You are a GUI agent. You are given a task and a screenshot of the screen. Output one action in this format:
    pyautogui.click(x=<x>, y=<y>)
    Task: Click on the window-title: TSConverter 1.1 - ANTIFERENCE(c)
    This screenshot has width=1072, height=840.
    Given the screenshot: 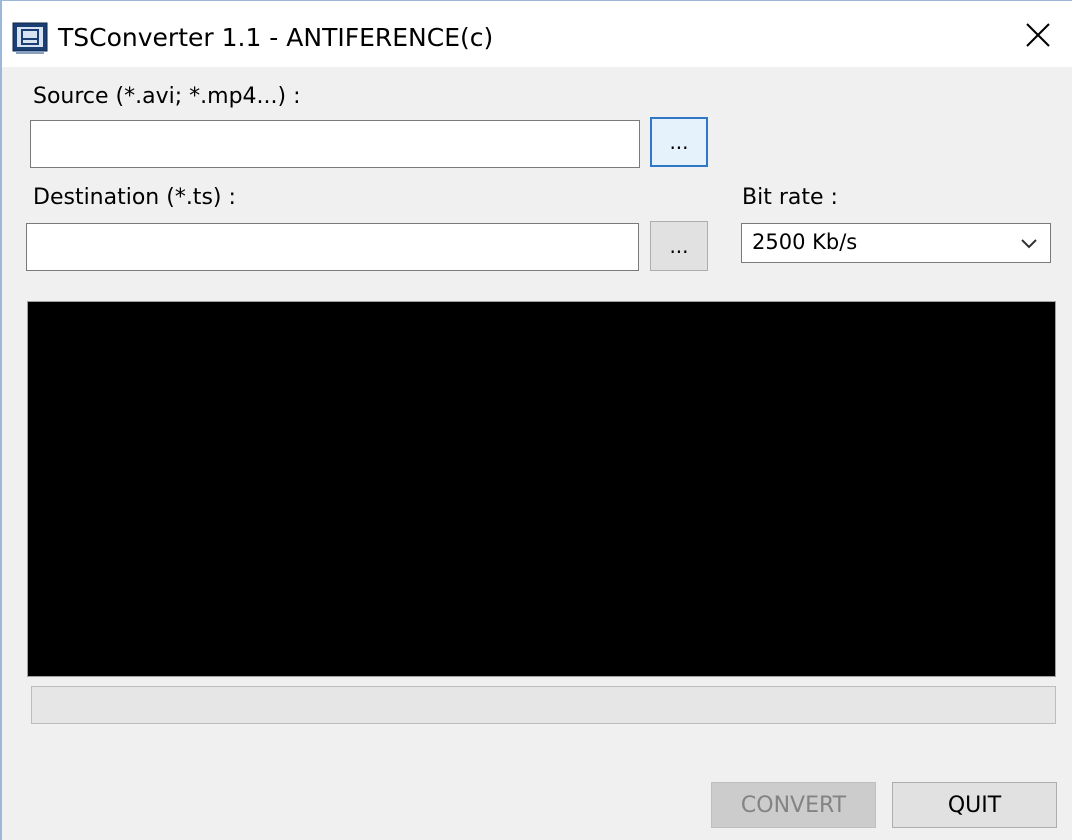 What is the action you would take?
    pyautogui.click(x=276, y=37)
    